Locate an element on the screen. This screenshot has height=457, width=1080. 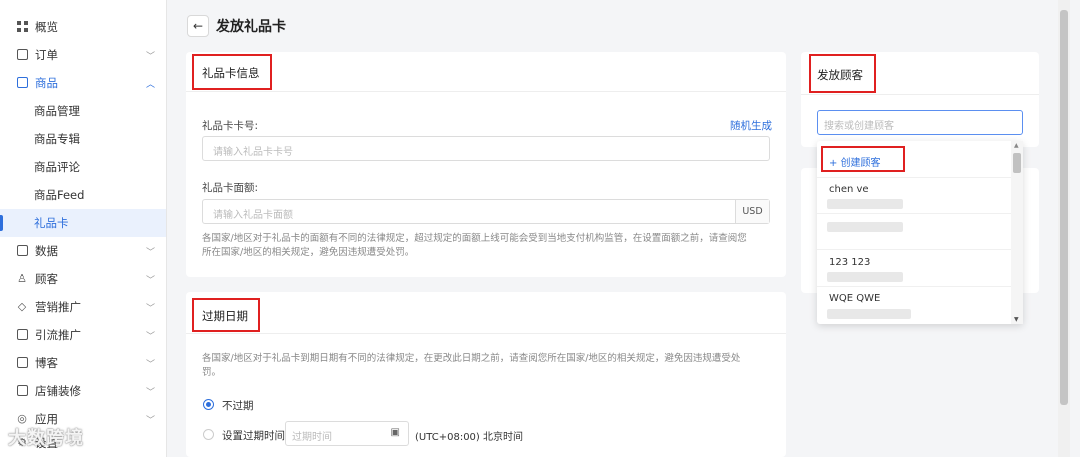
chevron-up-icon: ︿ is located at coordinates (151, 84).